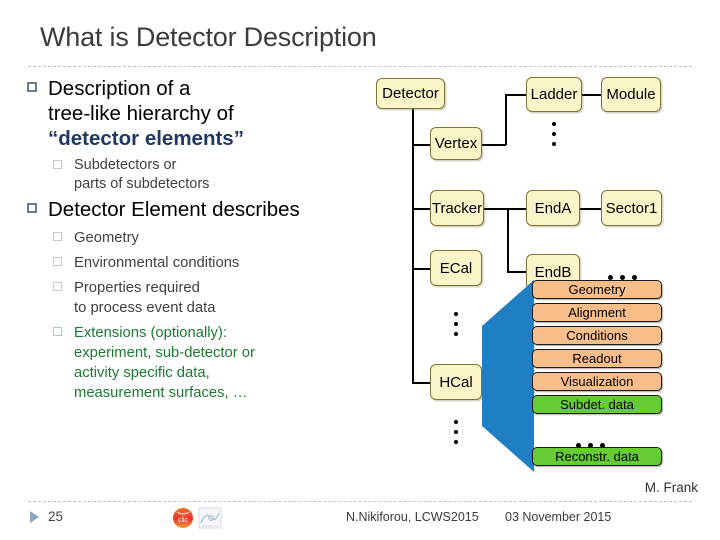 This screenshot has height=540, width=720. I want to click on sub-bullet-geometry: Geometry, so click(202, 238).